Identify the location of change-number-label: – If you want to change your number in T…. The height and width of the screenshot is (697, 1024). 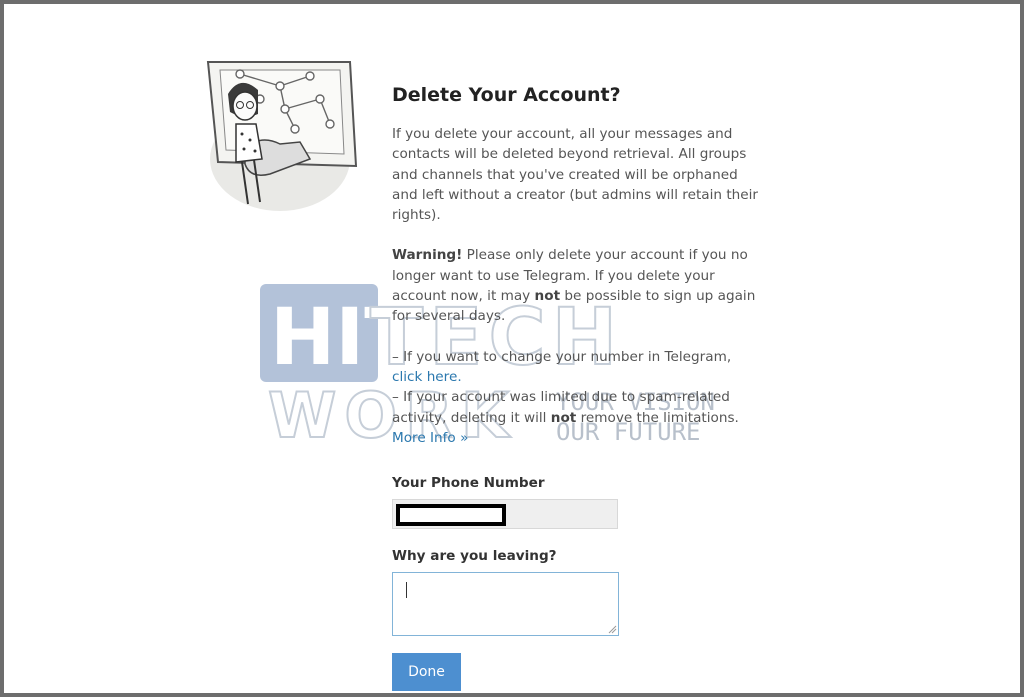
(562, 356).